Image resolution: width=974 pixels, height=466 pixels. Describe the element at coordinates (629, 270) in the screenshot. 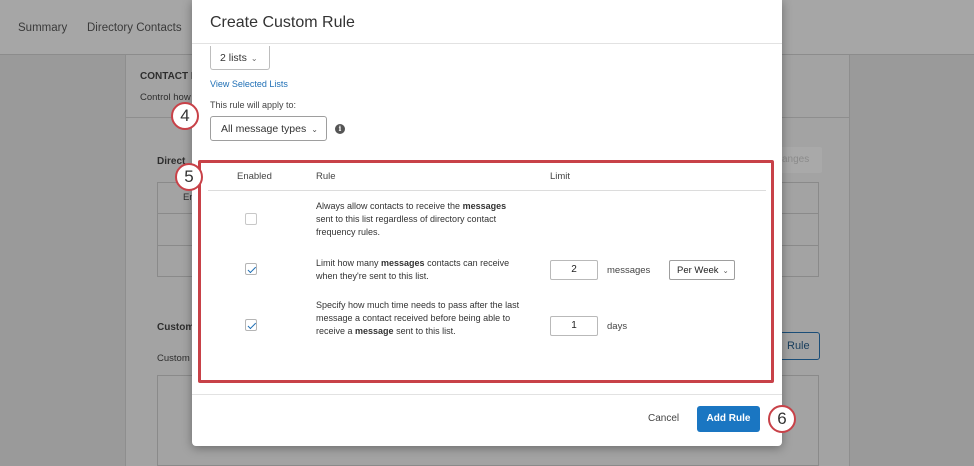

I see `messages-unit-label: messages` at that location.